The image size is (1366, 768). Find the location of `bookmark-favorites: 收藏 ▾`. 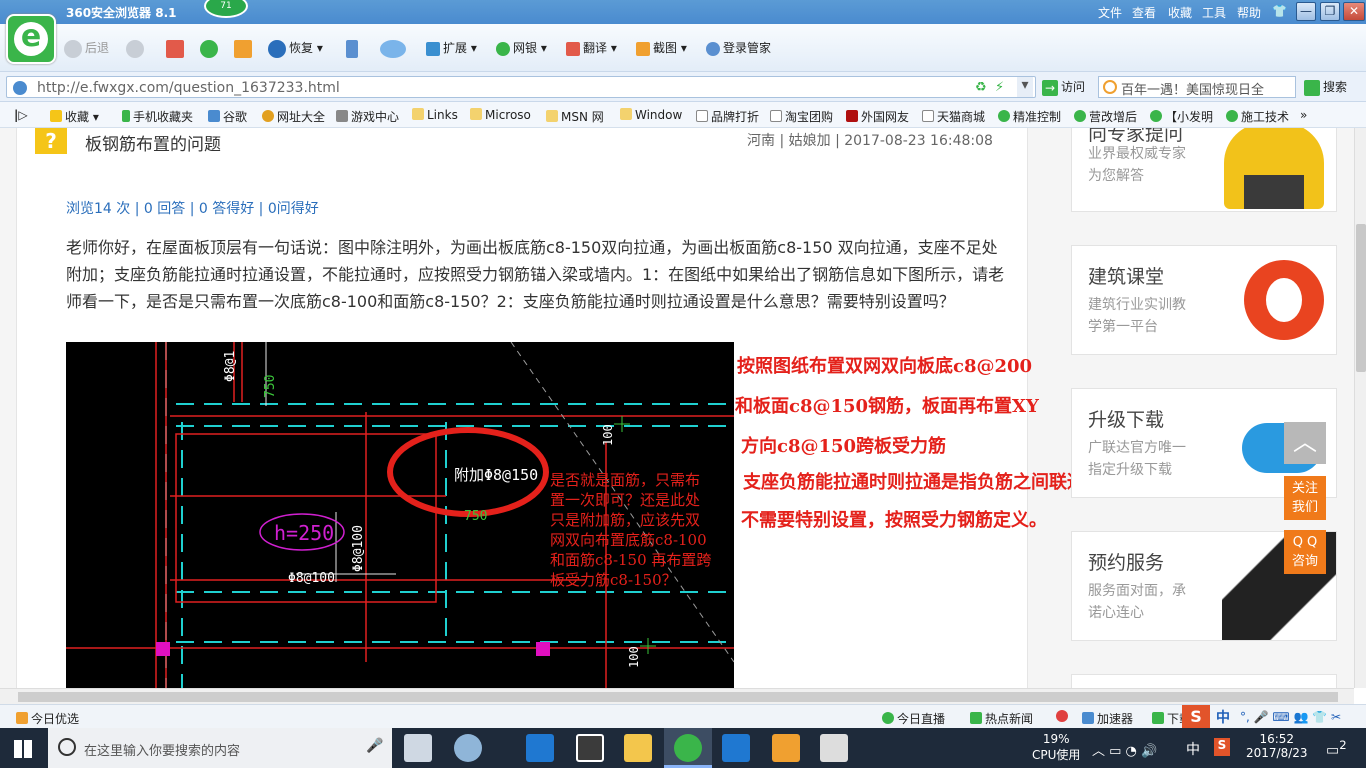

bookmark-favorites: 收藏 ▾ is located at coordinates (74, 116).